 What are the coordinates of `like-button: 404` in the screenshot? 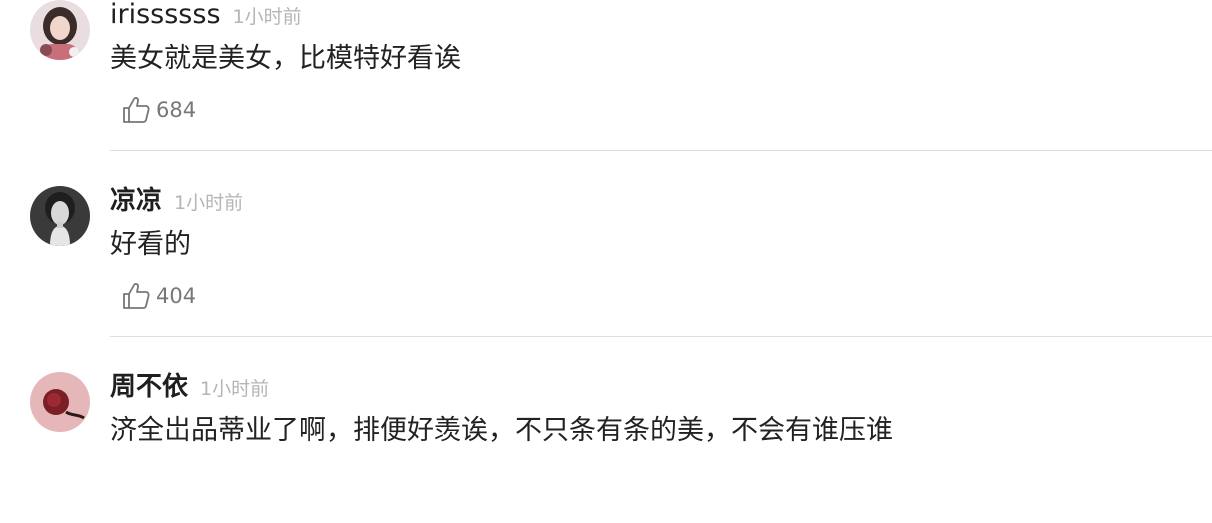 It's located at (158, 296).